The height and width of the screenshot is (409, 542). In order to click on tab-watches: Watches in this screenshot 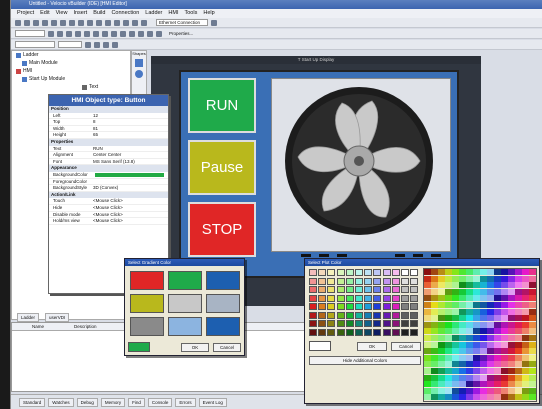, I will do `click(61, 402)`.